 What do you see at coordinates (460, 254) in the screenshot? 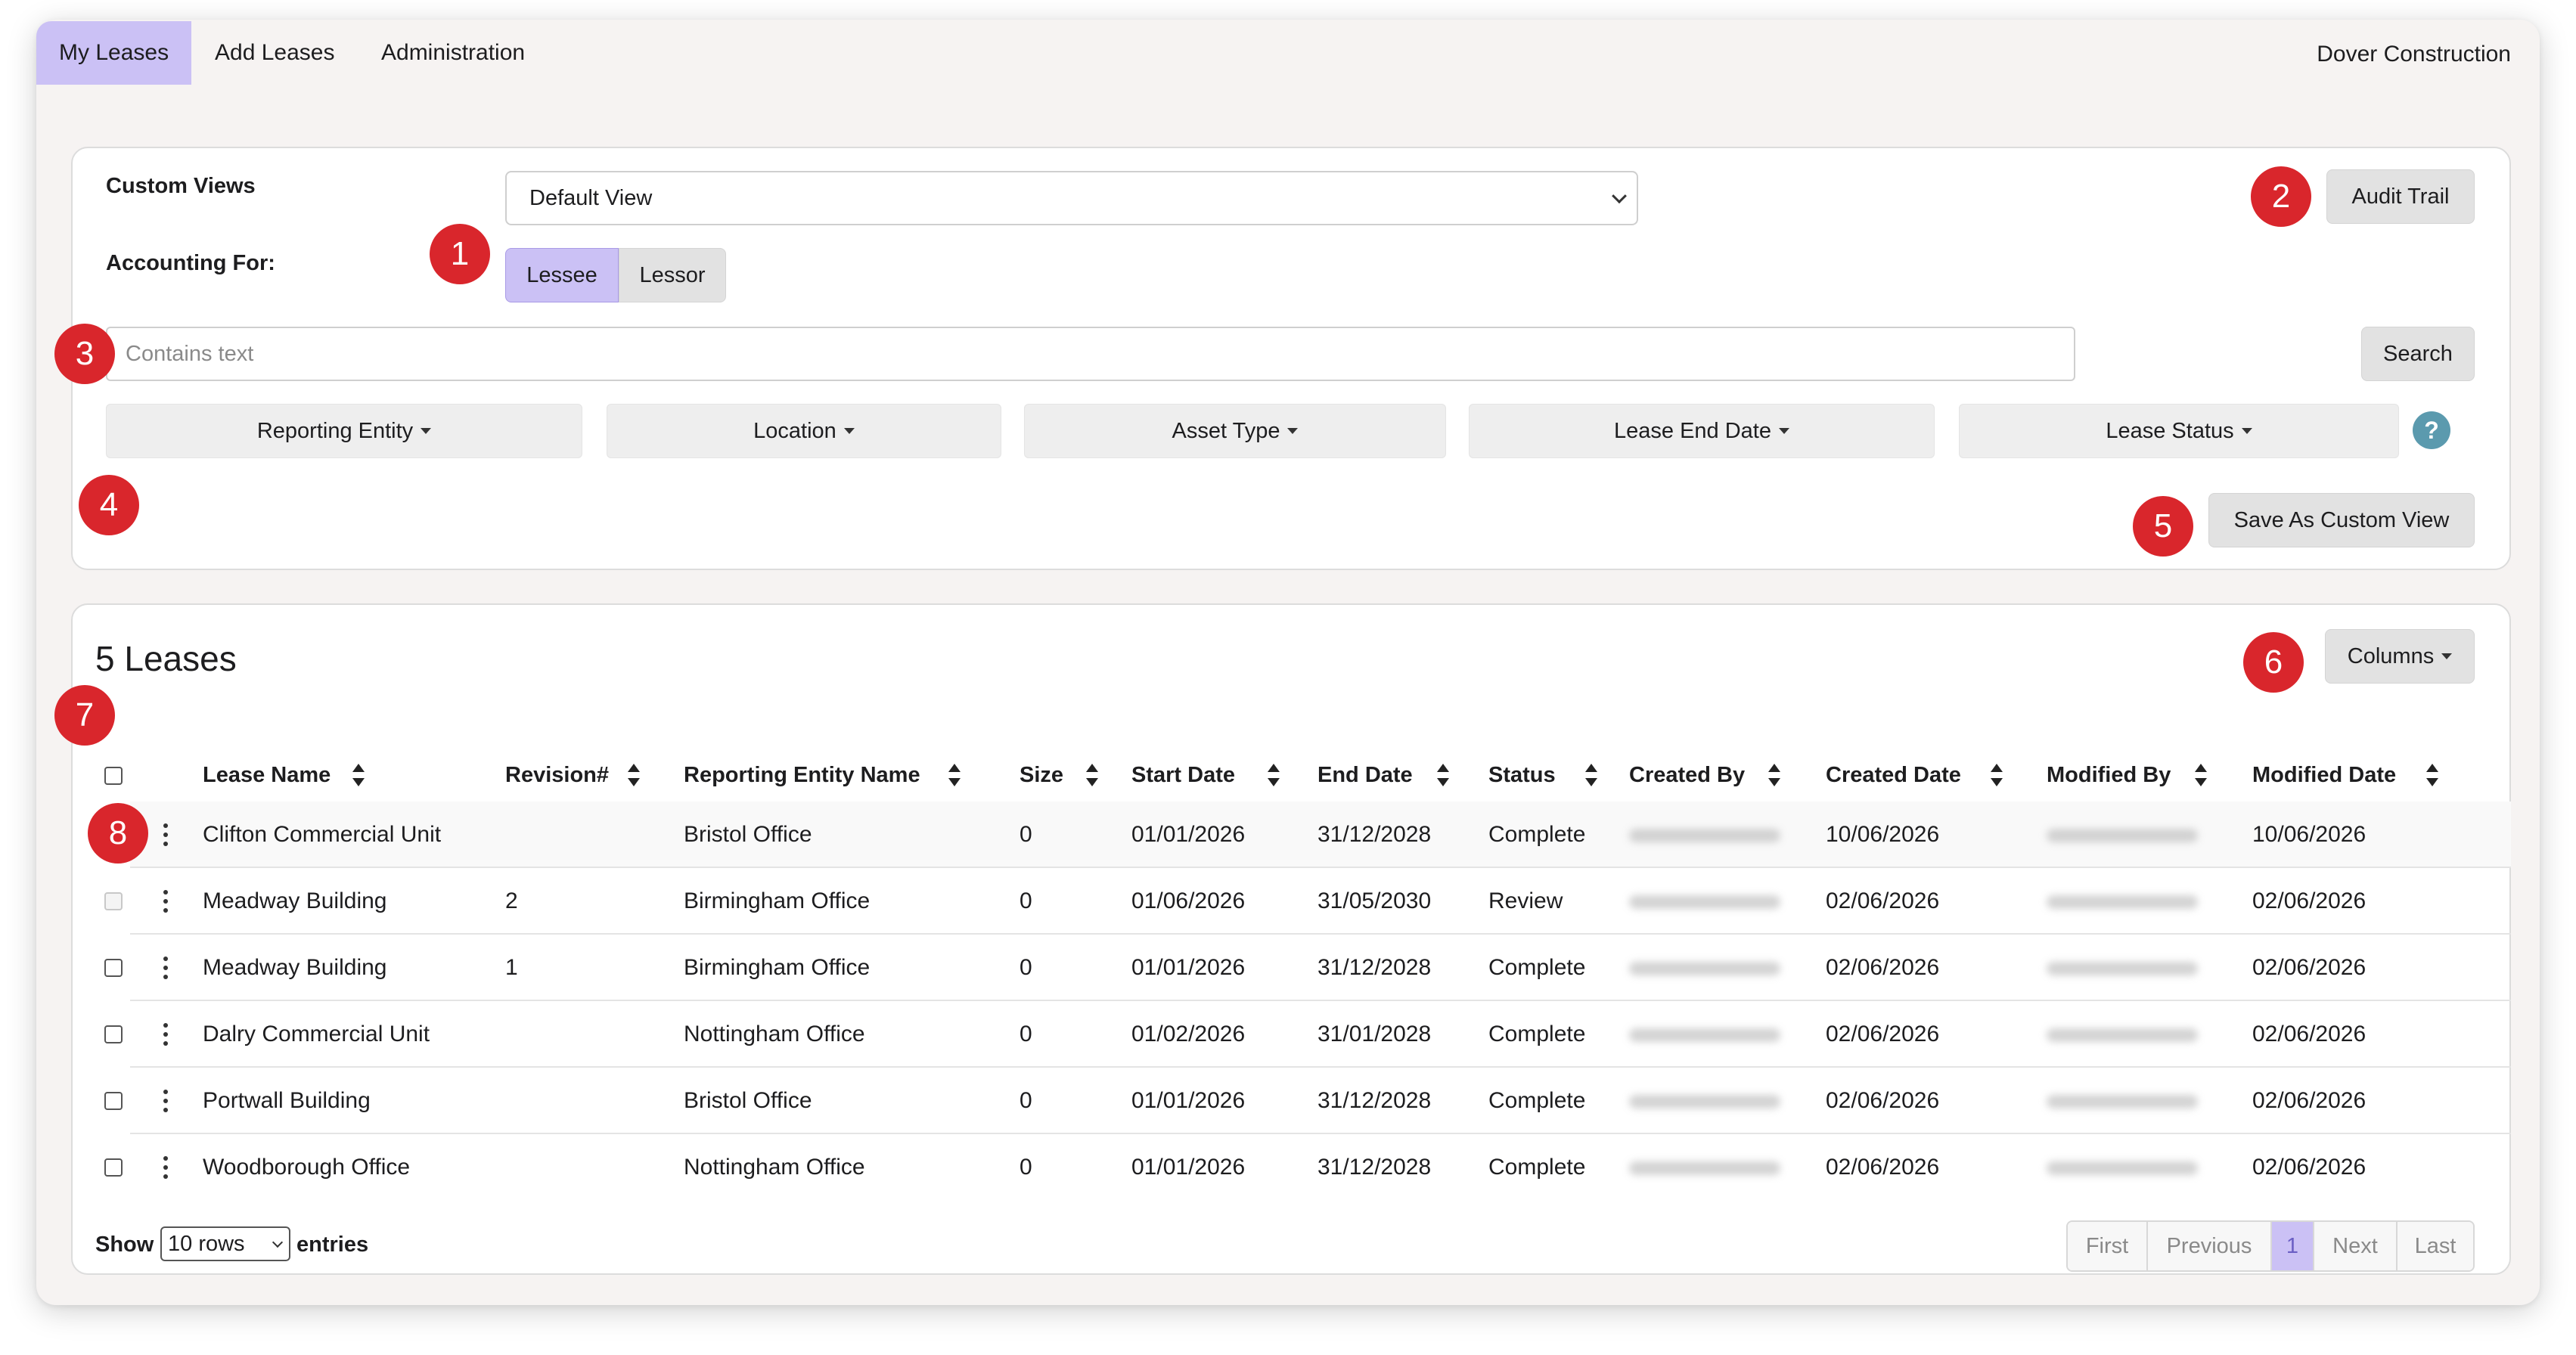
I see `annotation-marker-1: 1` at bounding box center [460, 254].